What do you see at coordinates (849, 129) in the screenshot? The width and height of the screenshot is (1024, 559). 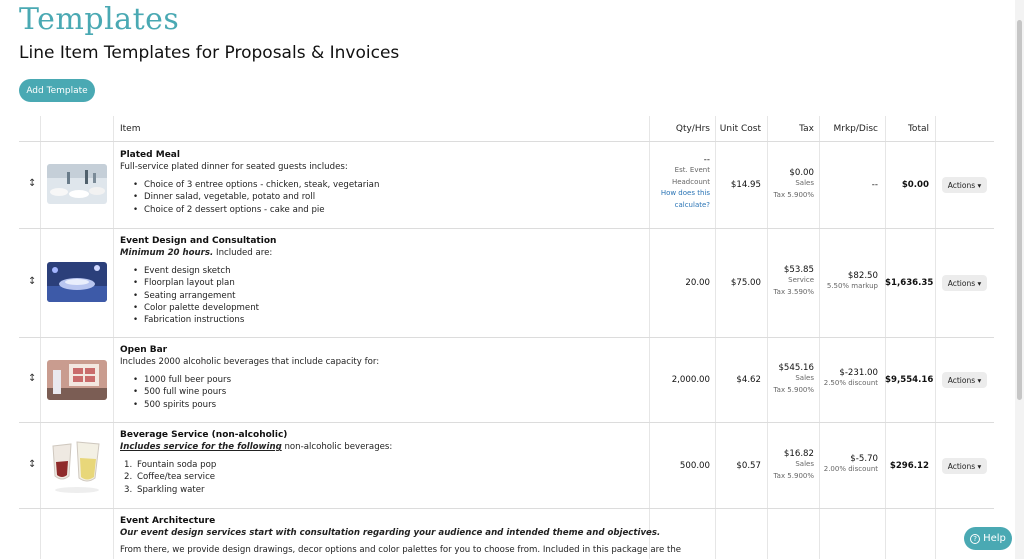 I see `header-markup: Mrkp/Disc` at bounding box center [849, 129].